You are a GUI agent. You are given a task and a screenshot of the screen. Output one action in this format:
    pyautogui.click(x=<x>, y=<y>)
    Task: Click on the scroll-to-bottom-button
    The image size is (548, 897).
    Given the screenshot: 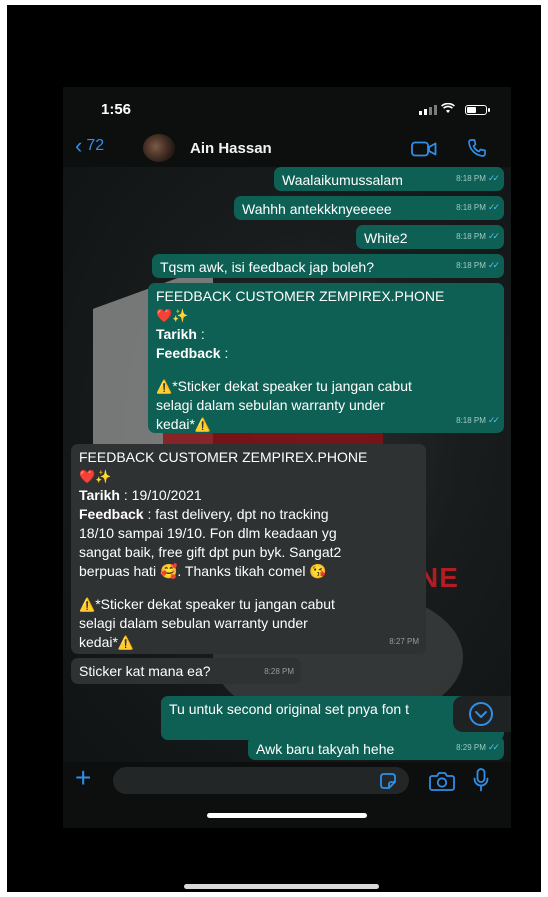 What is the action you would take?
    pyautogui.click(x=482, y=714)
    